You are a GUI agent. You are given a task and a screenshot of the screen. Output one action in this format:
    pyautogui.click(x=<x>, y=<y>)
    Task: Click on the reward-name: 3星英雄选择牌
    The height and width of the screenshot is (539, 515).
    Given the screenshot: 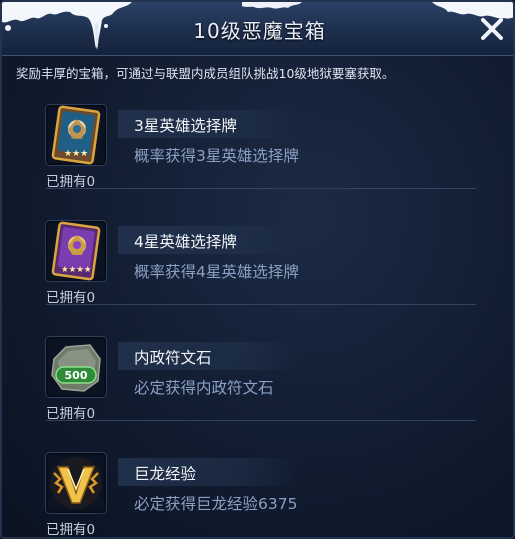 What is the action you would take?
    pyautogui.click(x=185, y=126)
    